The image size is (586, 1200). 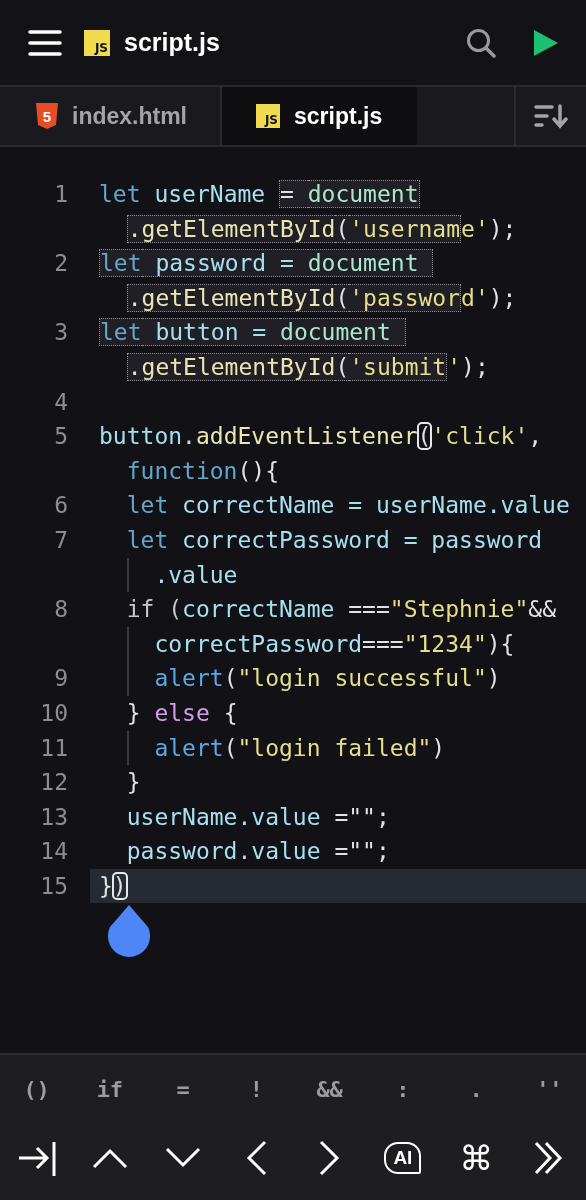 I want to click on code-line: alert("login successful"), so click(x=327, y=679).